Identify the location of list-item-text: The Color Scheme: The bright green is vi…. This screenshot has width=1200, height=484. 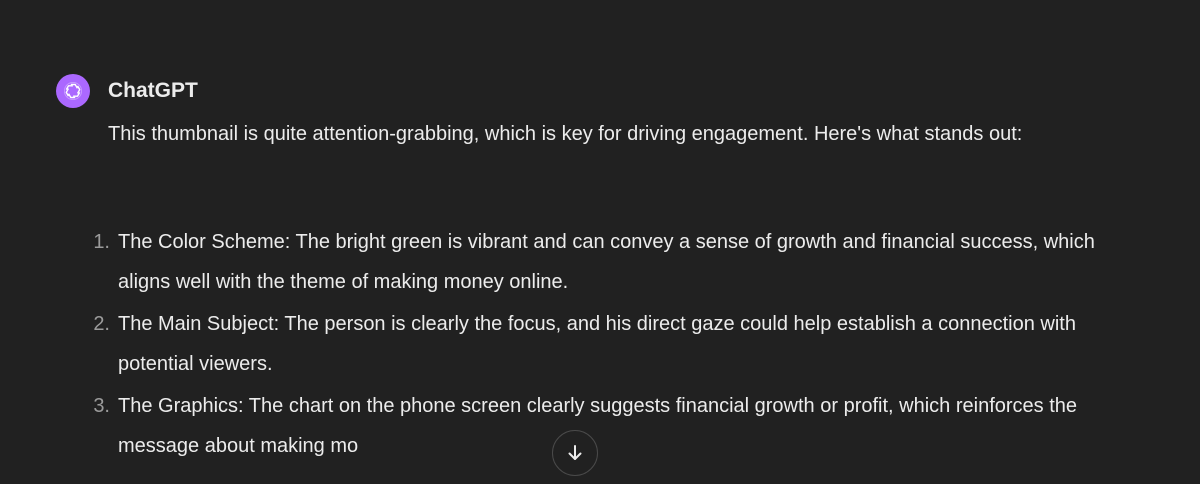
(606, 262).